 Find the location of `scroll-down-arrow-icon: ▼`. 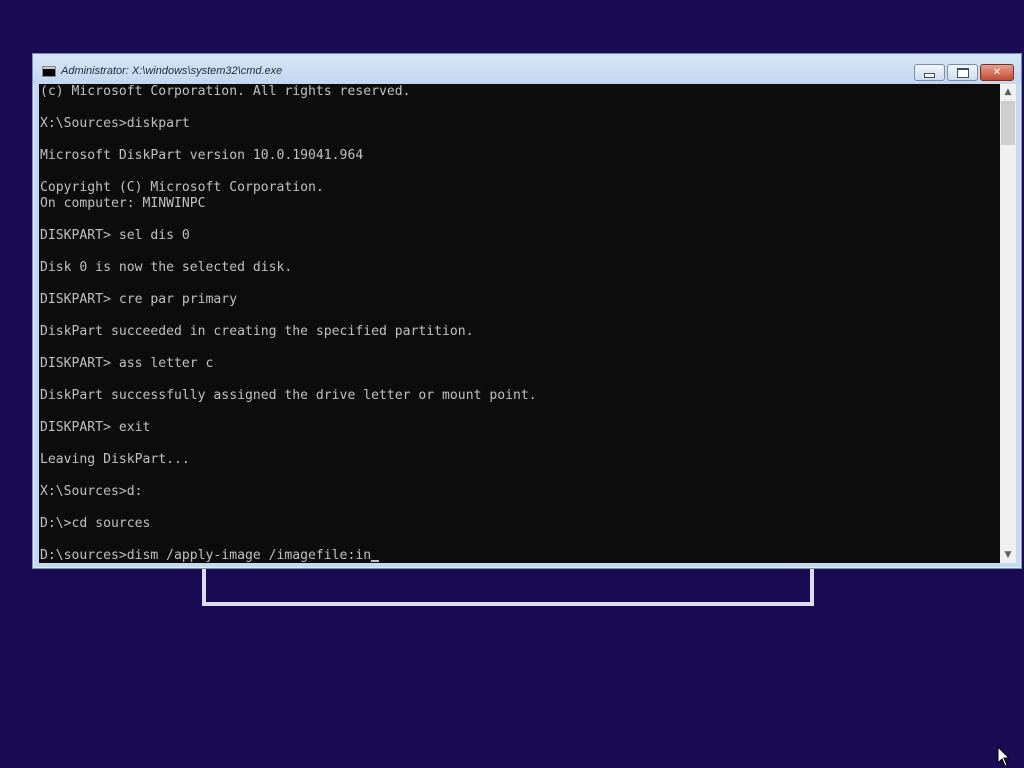

scroll-down-arrow-icon: ▼ is located at coordinates (1008, 555).